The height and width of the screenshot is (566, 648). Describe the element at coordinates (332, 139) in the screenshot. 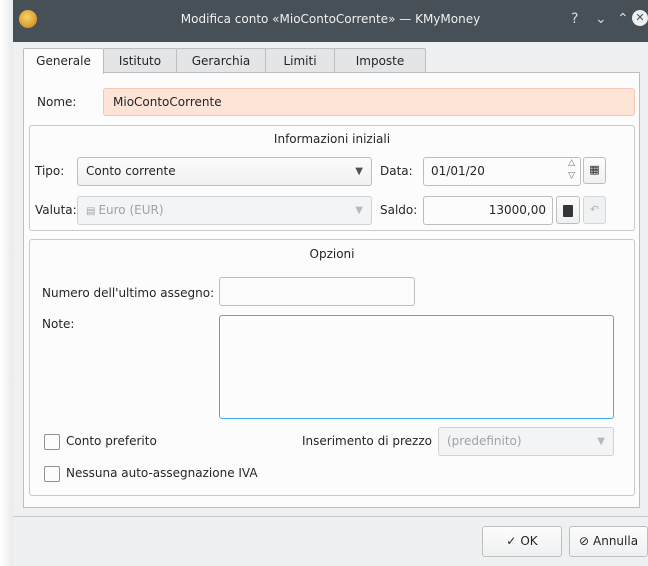

I see `initial-info-title: Informazioni iniziali` at that location.